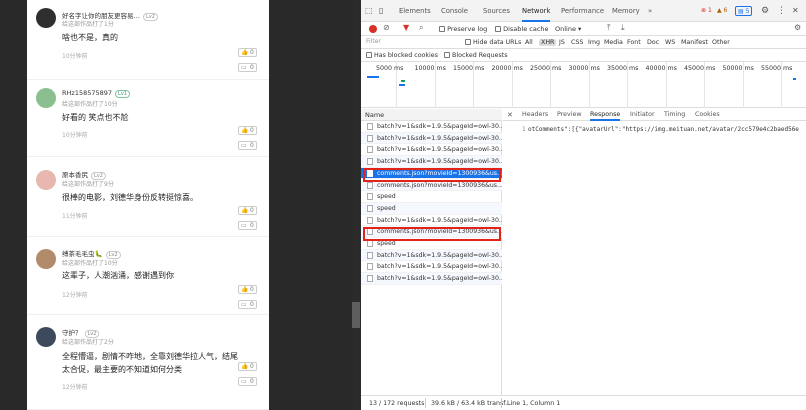 The height and width of the screenshot is (410, 806). What do you see at coordinates (583, 55) in the screenshot?
I see `blocked-filter-bar: Has blocked cookies Blocked Requests` at bounding box center [583, 55].